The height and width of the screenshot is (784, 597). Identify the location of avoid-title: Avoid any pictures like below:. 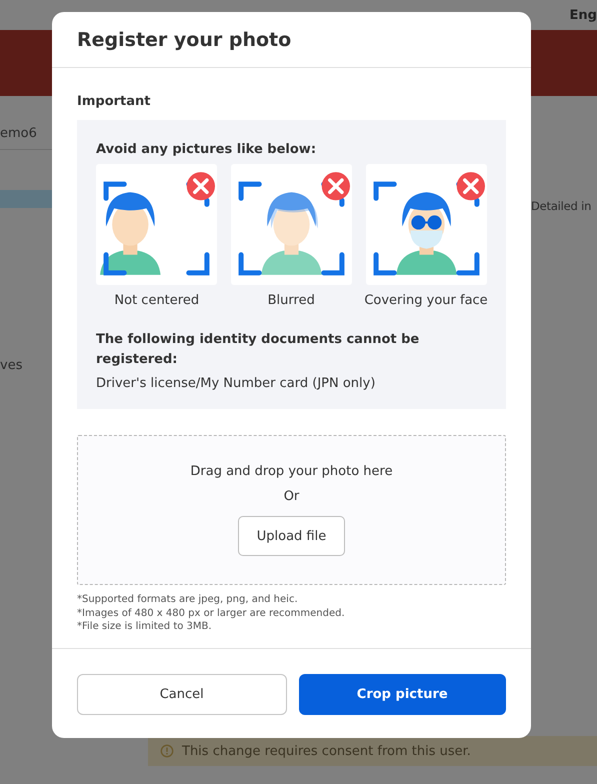
(207, 149).